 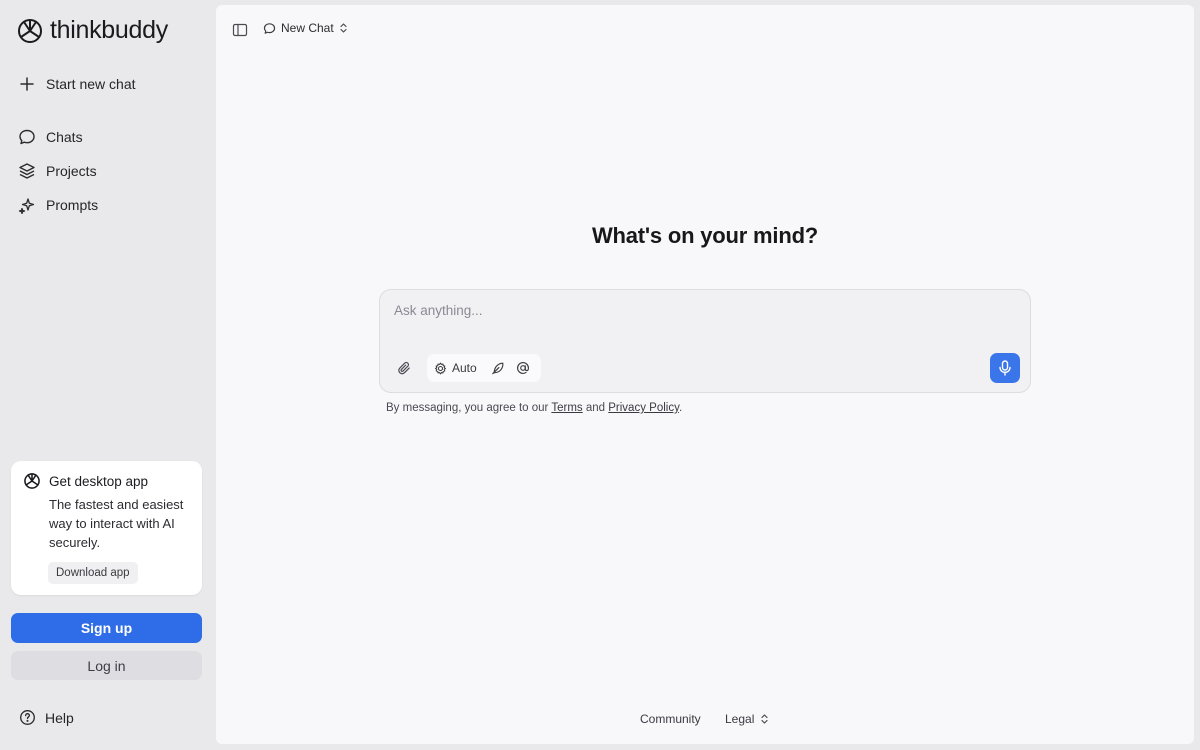 What do you see at coordinates (566, 408) in the screenshot?
I see `terms-link: Terms` at bounding box center [566, 408].